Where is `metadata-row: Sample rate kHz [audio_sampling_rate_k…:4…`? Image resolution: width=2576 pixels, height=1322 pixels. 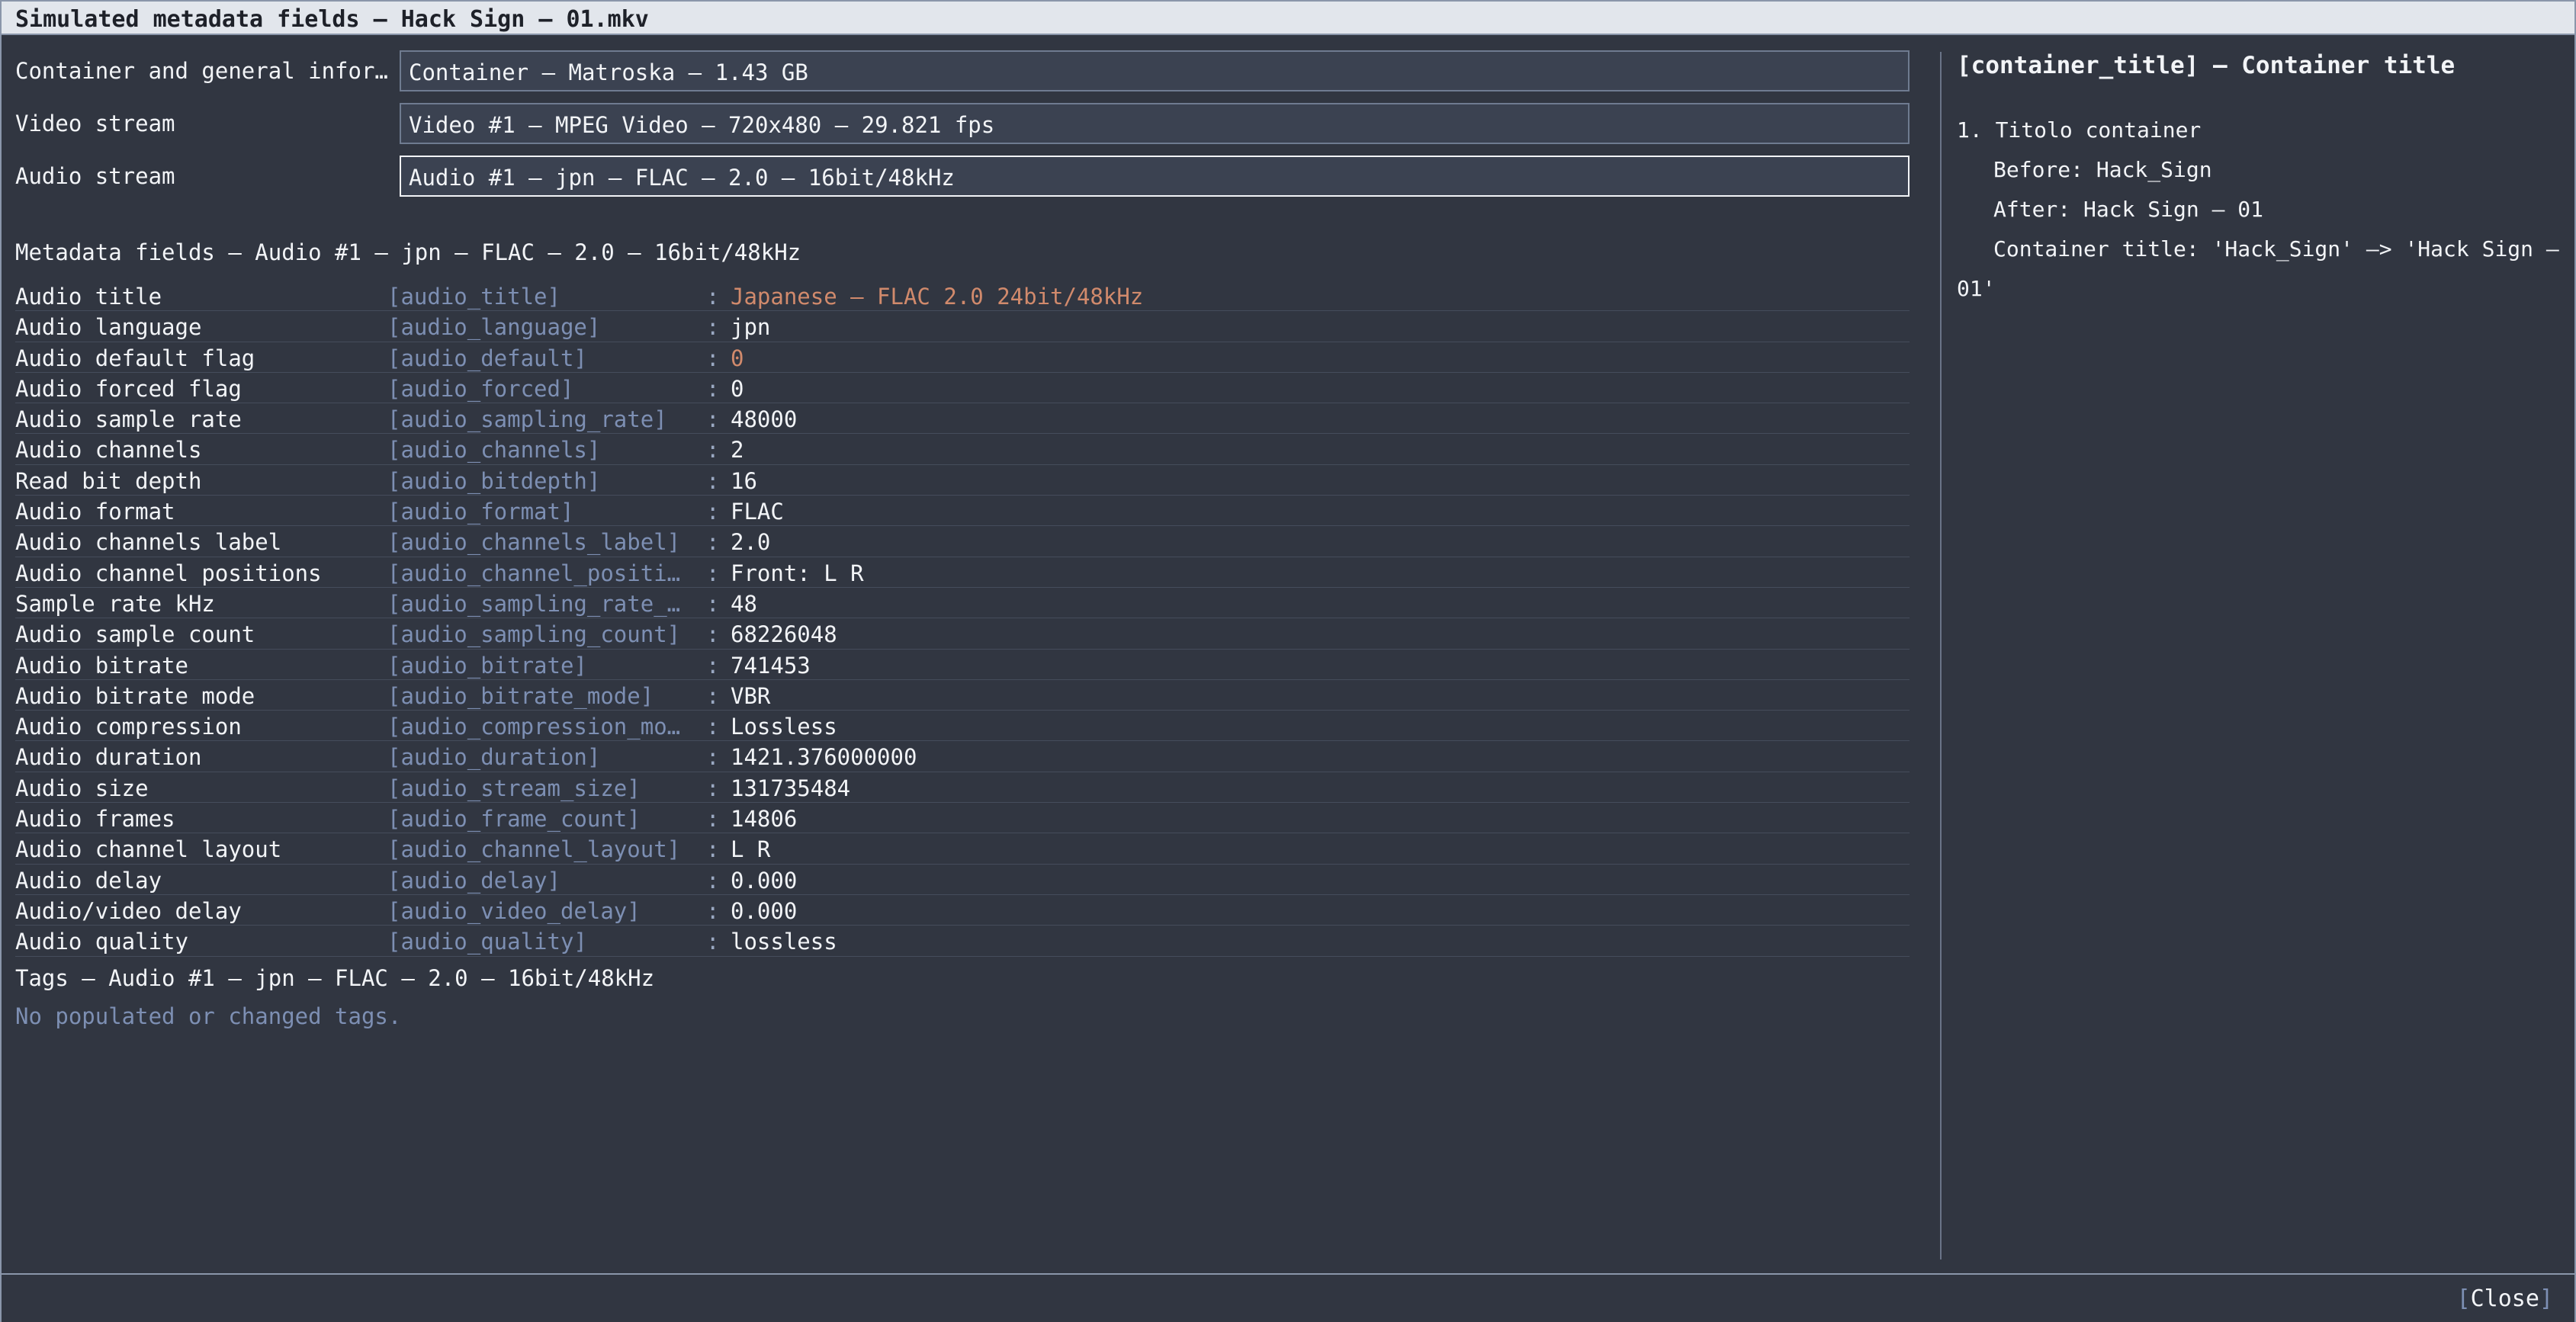 metadata-row: Sample rate kHz [audio_sampling_rate_k…:4… is located at coordinates (962, 603).